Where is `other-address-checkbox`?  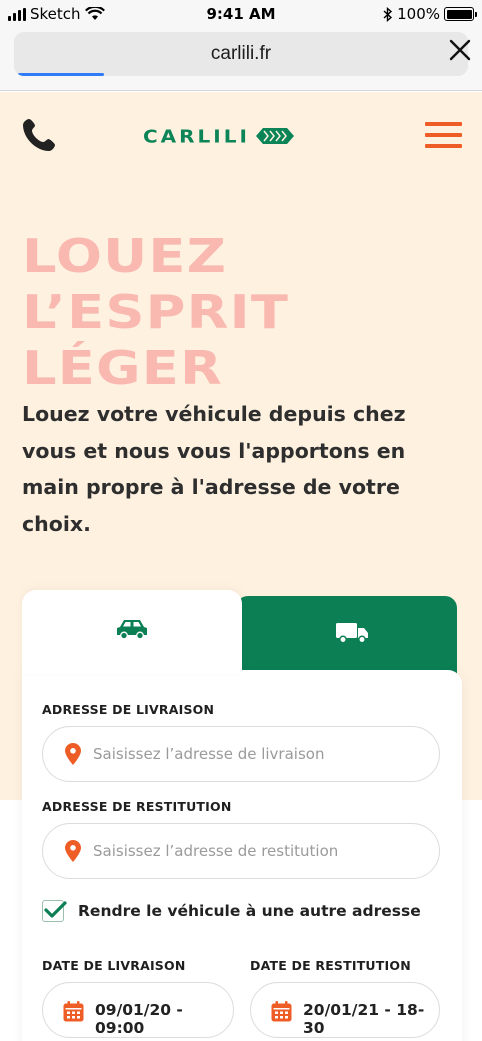 other-address-checkbox is located at coordinates (54, 911).